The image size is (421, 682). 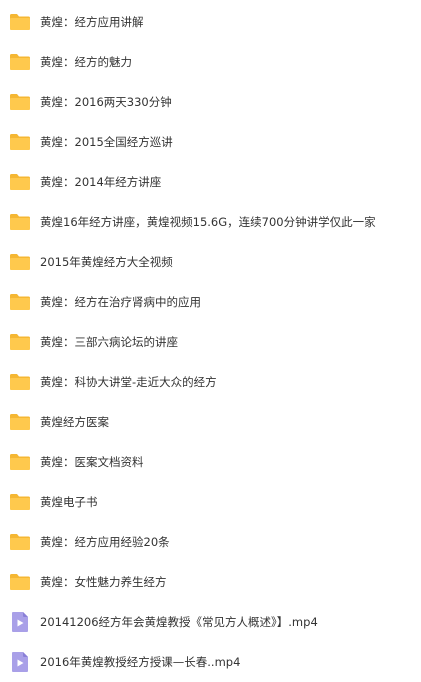 I want to click on folder-list-item: 黄煌：三部六病论坛的讲座, so click(x=210, y=342).